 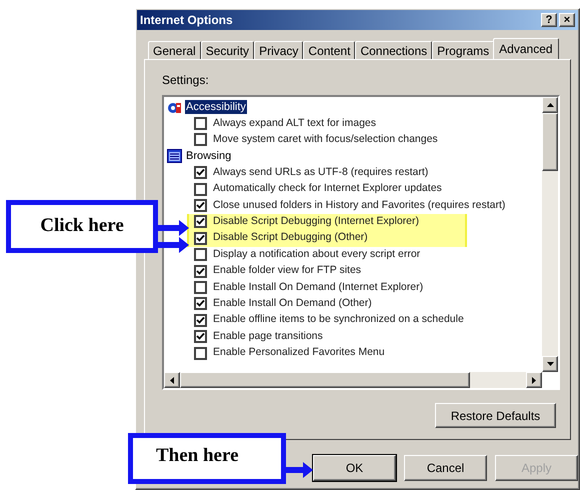 What do you see at coordinates (550, 234) in the screenshot?
I see `vertical-scrollbar` at bounding box center [550, 234].